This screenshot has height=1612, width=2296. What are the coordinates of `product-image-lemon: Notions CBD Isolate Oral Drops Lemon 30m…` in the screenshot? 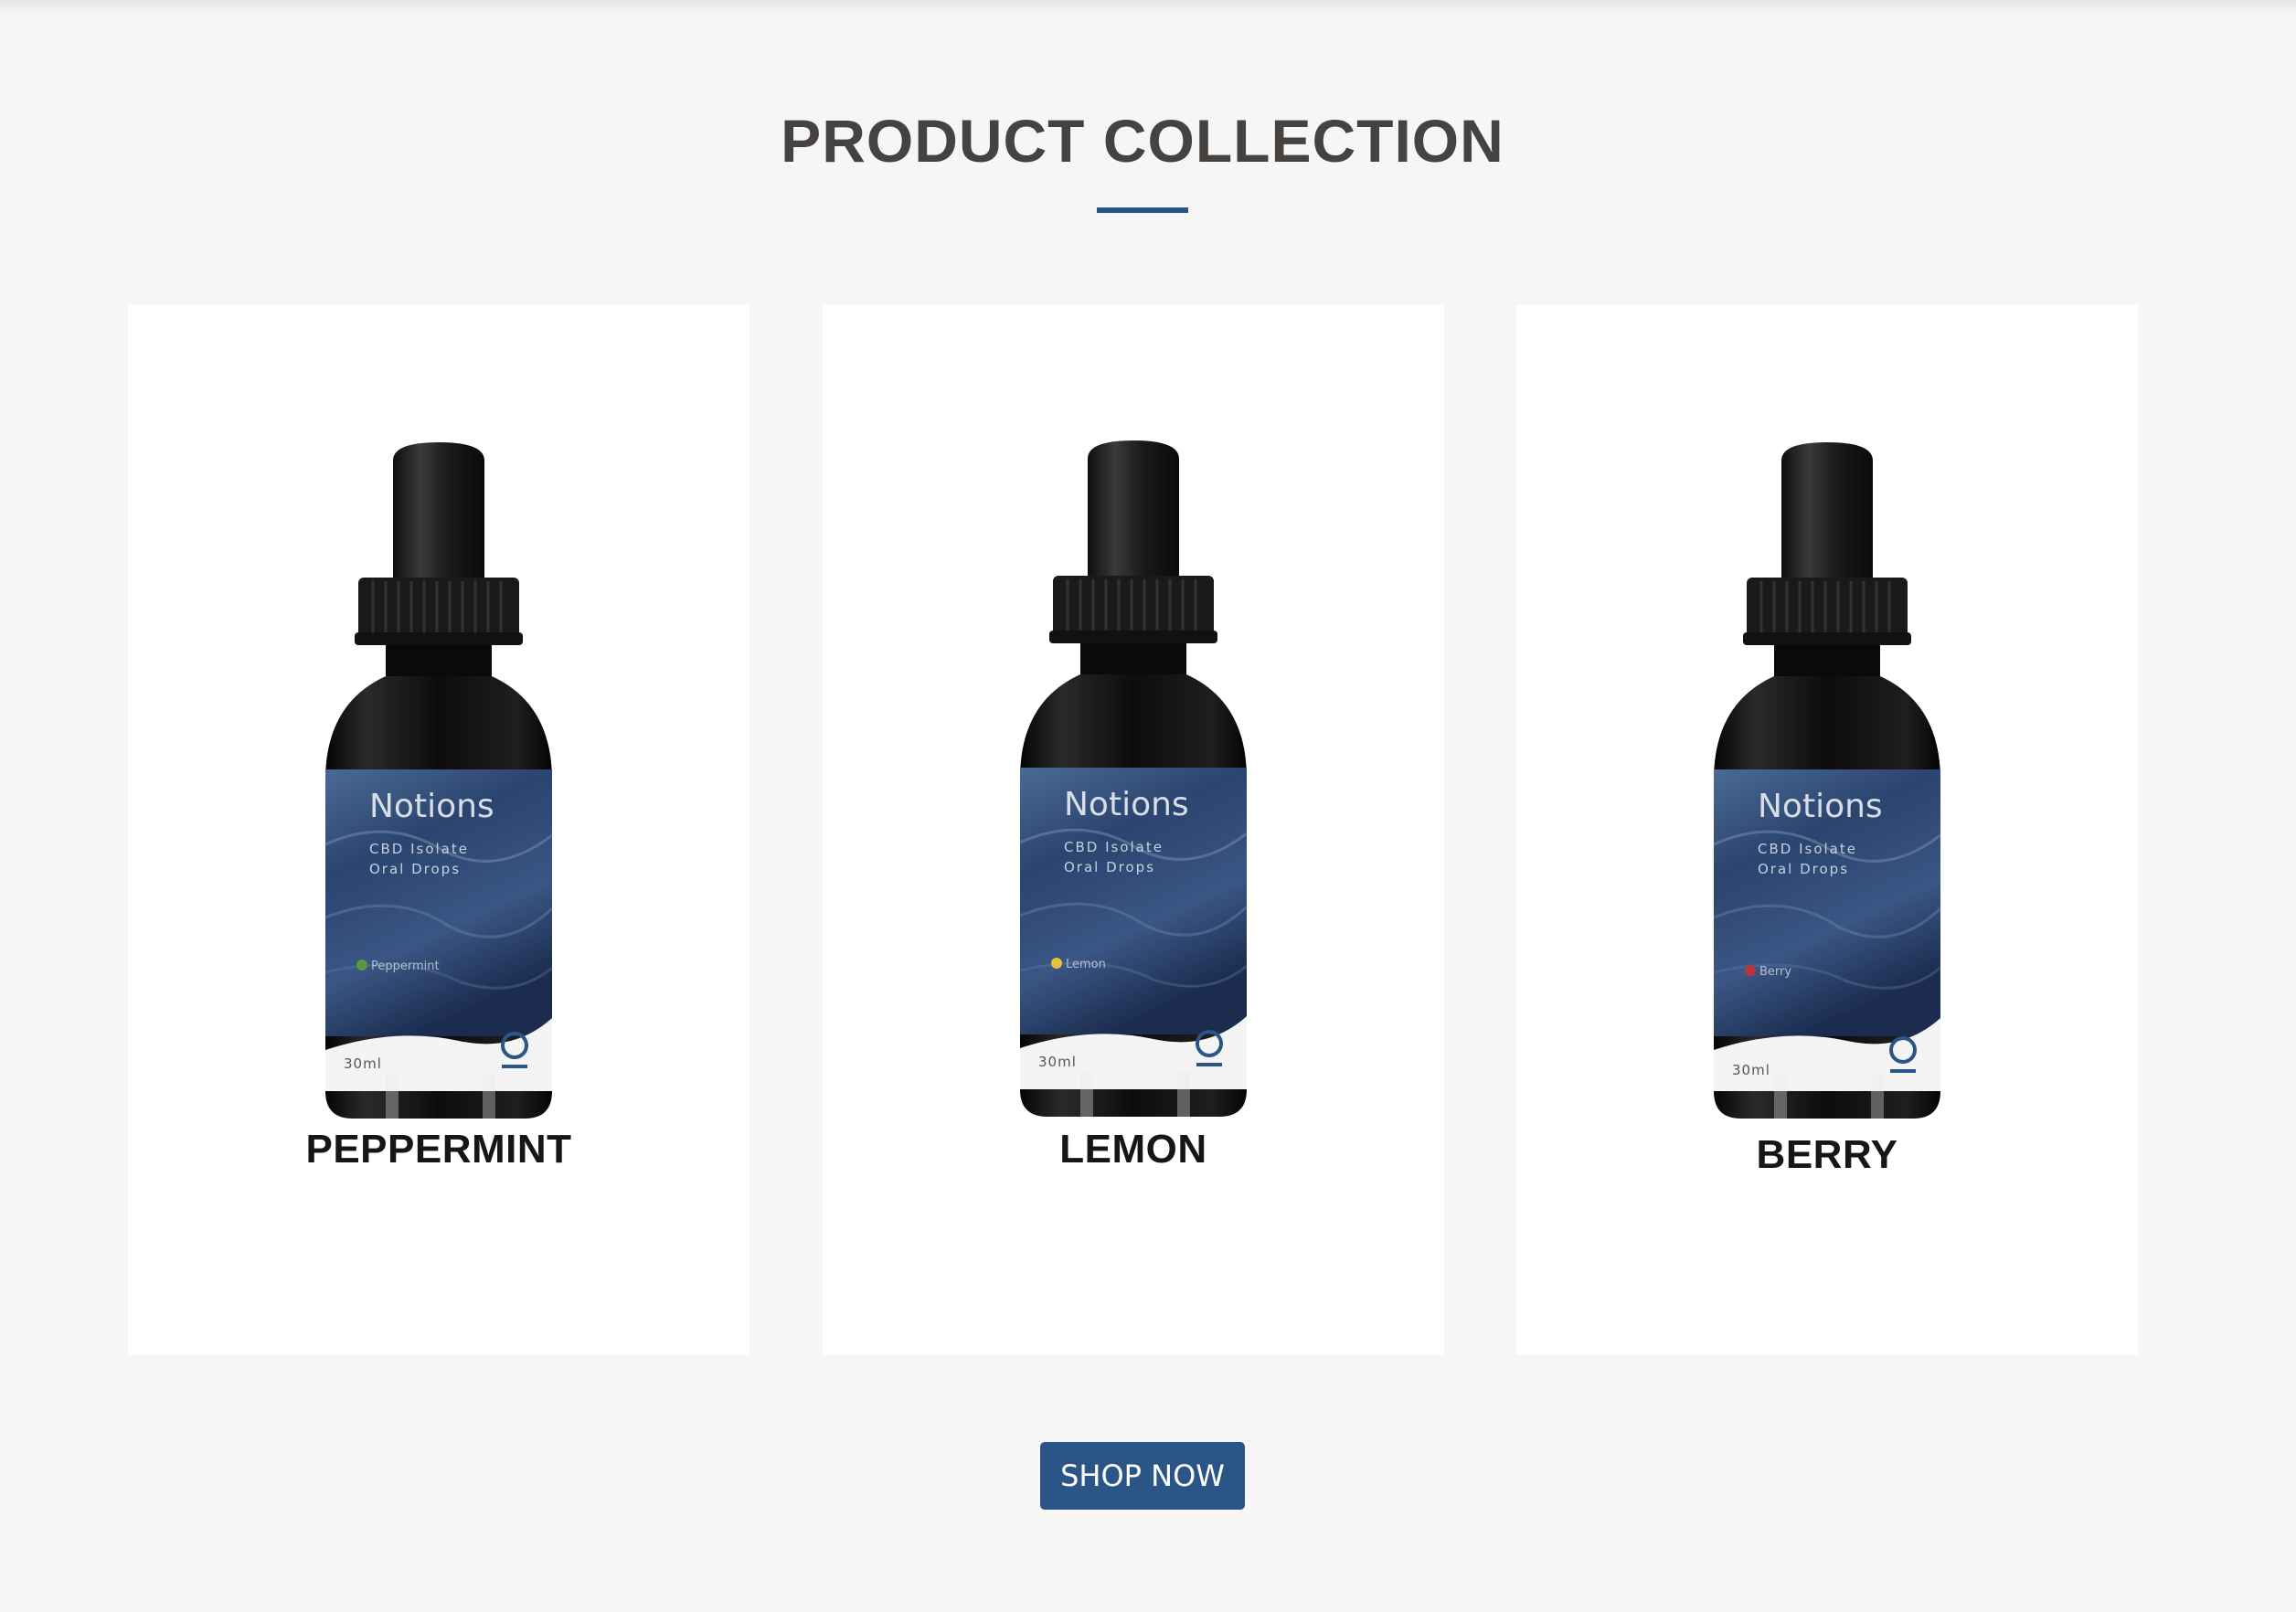 It's located at (1133, 778).